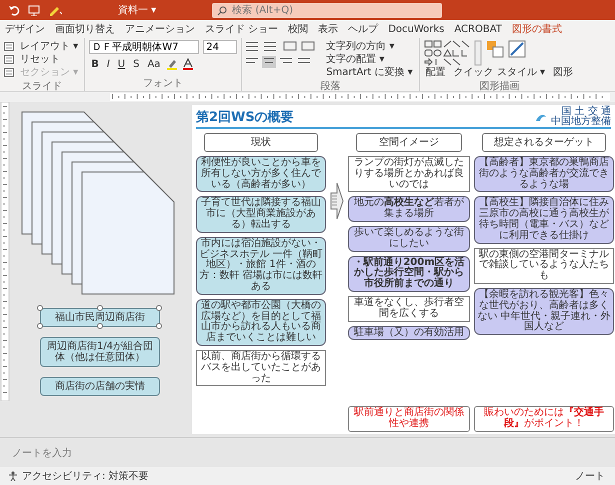  I want to click on accessibility-status: アクセシビリティ: 対策不要, so click(85, 476).